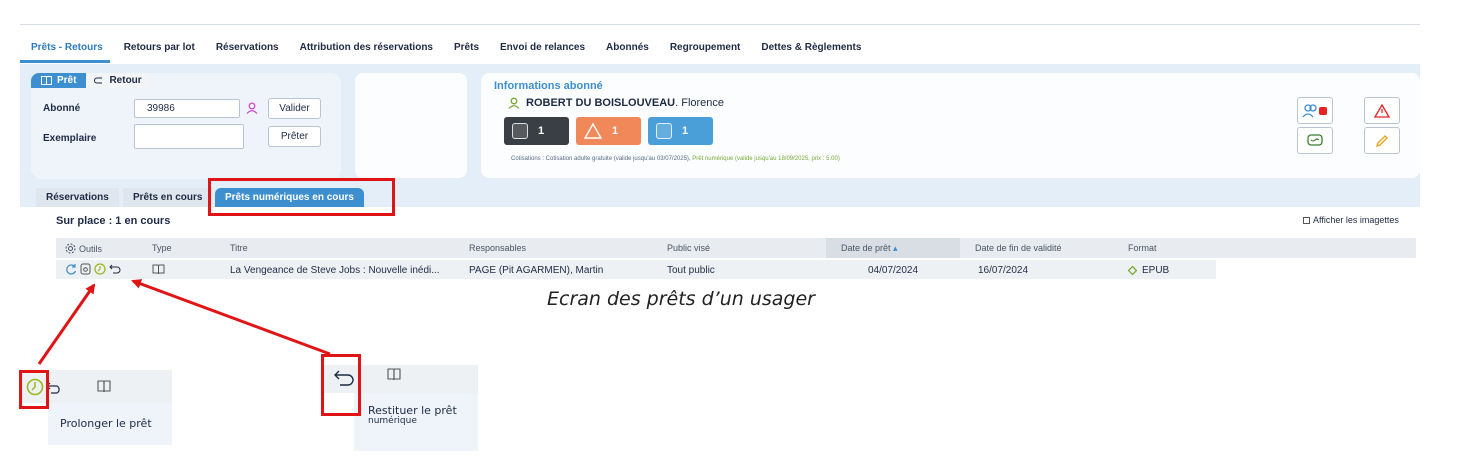  I want to click on highlight-box-return, so click(341, 385).